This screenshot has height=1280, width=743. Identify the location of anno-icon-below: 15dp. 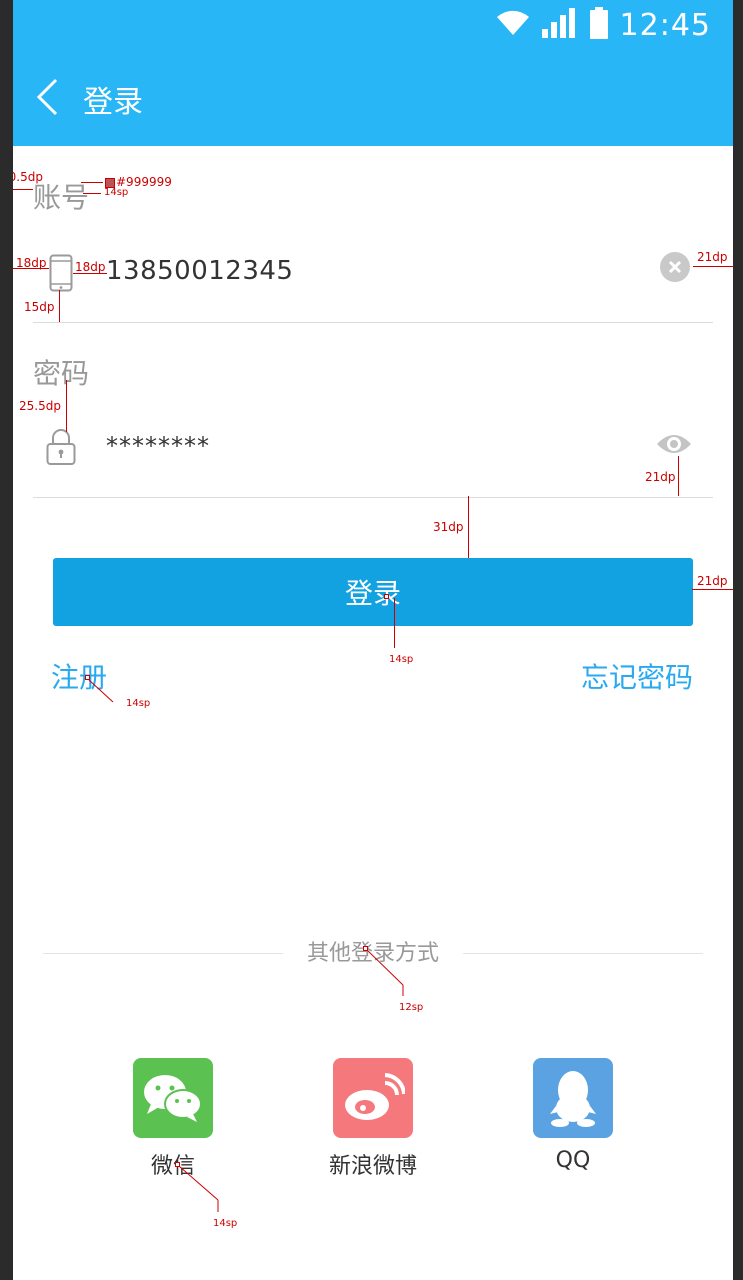
(39, 307).